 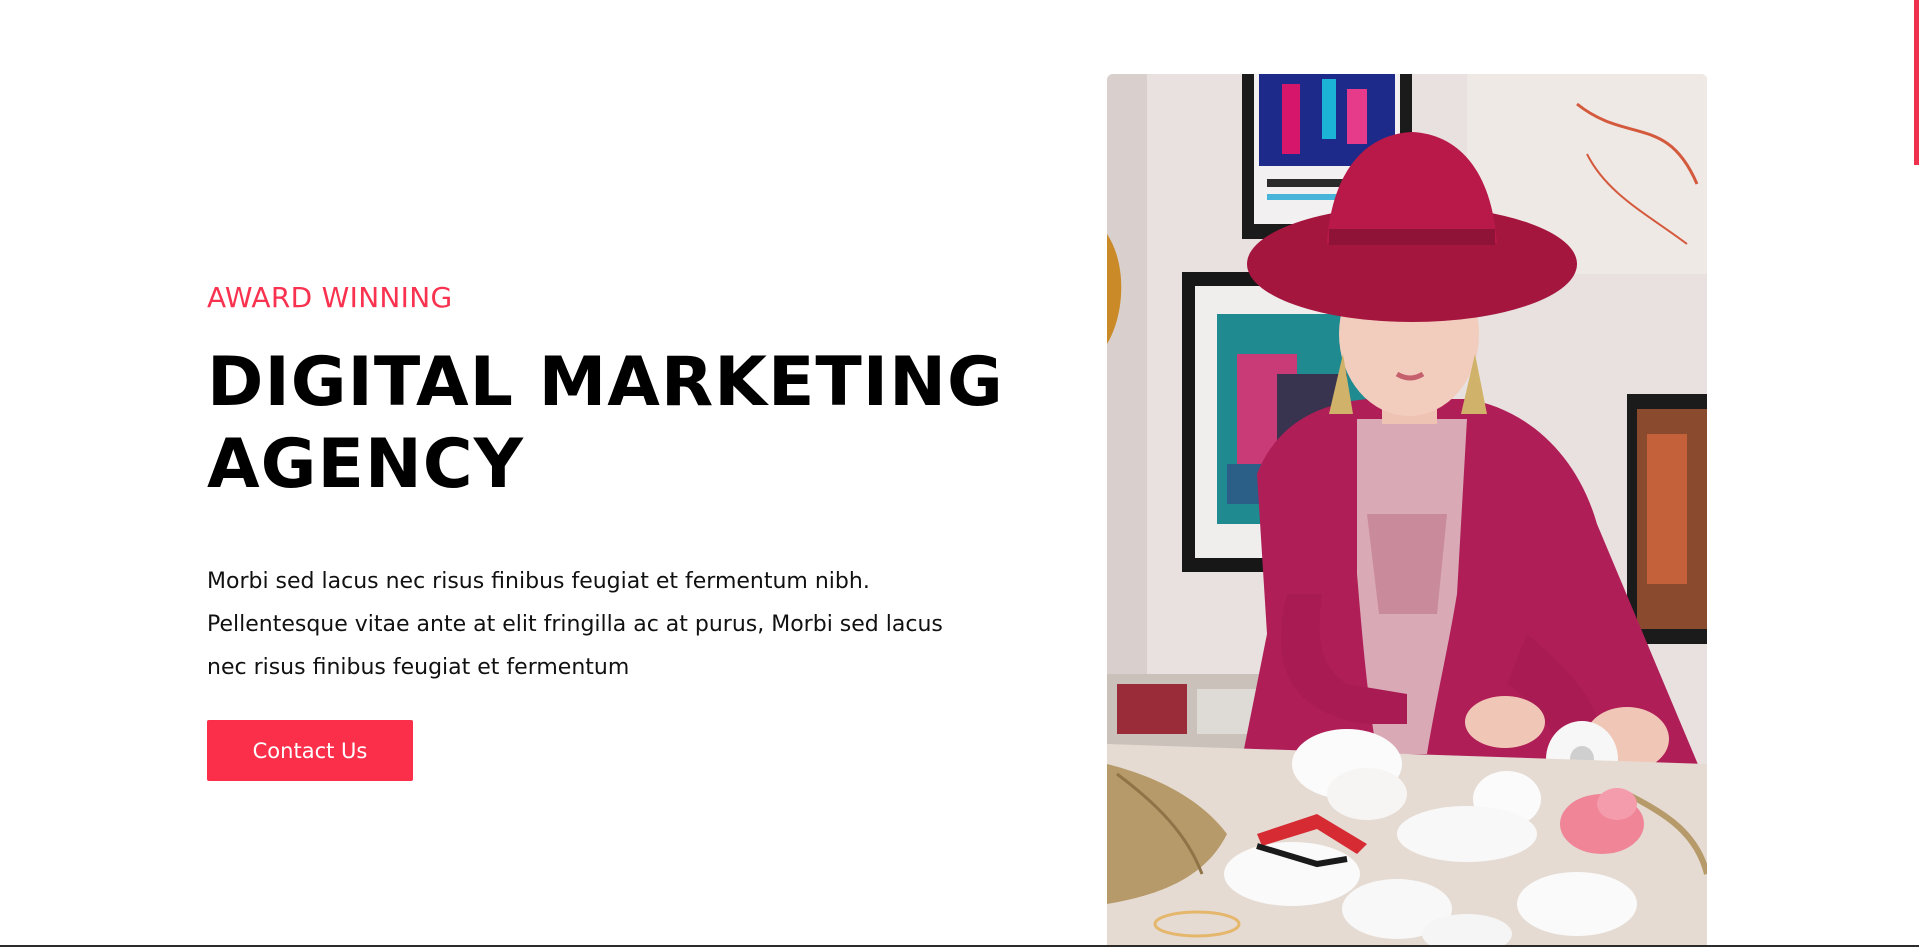 What do you see at coordinates (617, 424) in the screenshot?
I see `hero-title: DIGITAL MARKETING AGENCY` at bounding box center [617, 424].